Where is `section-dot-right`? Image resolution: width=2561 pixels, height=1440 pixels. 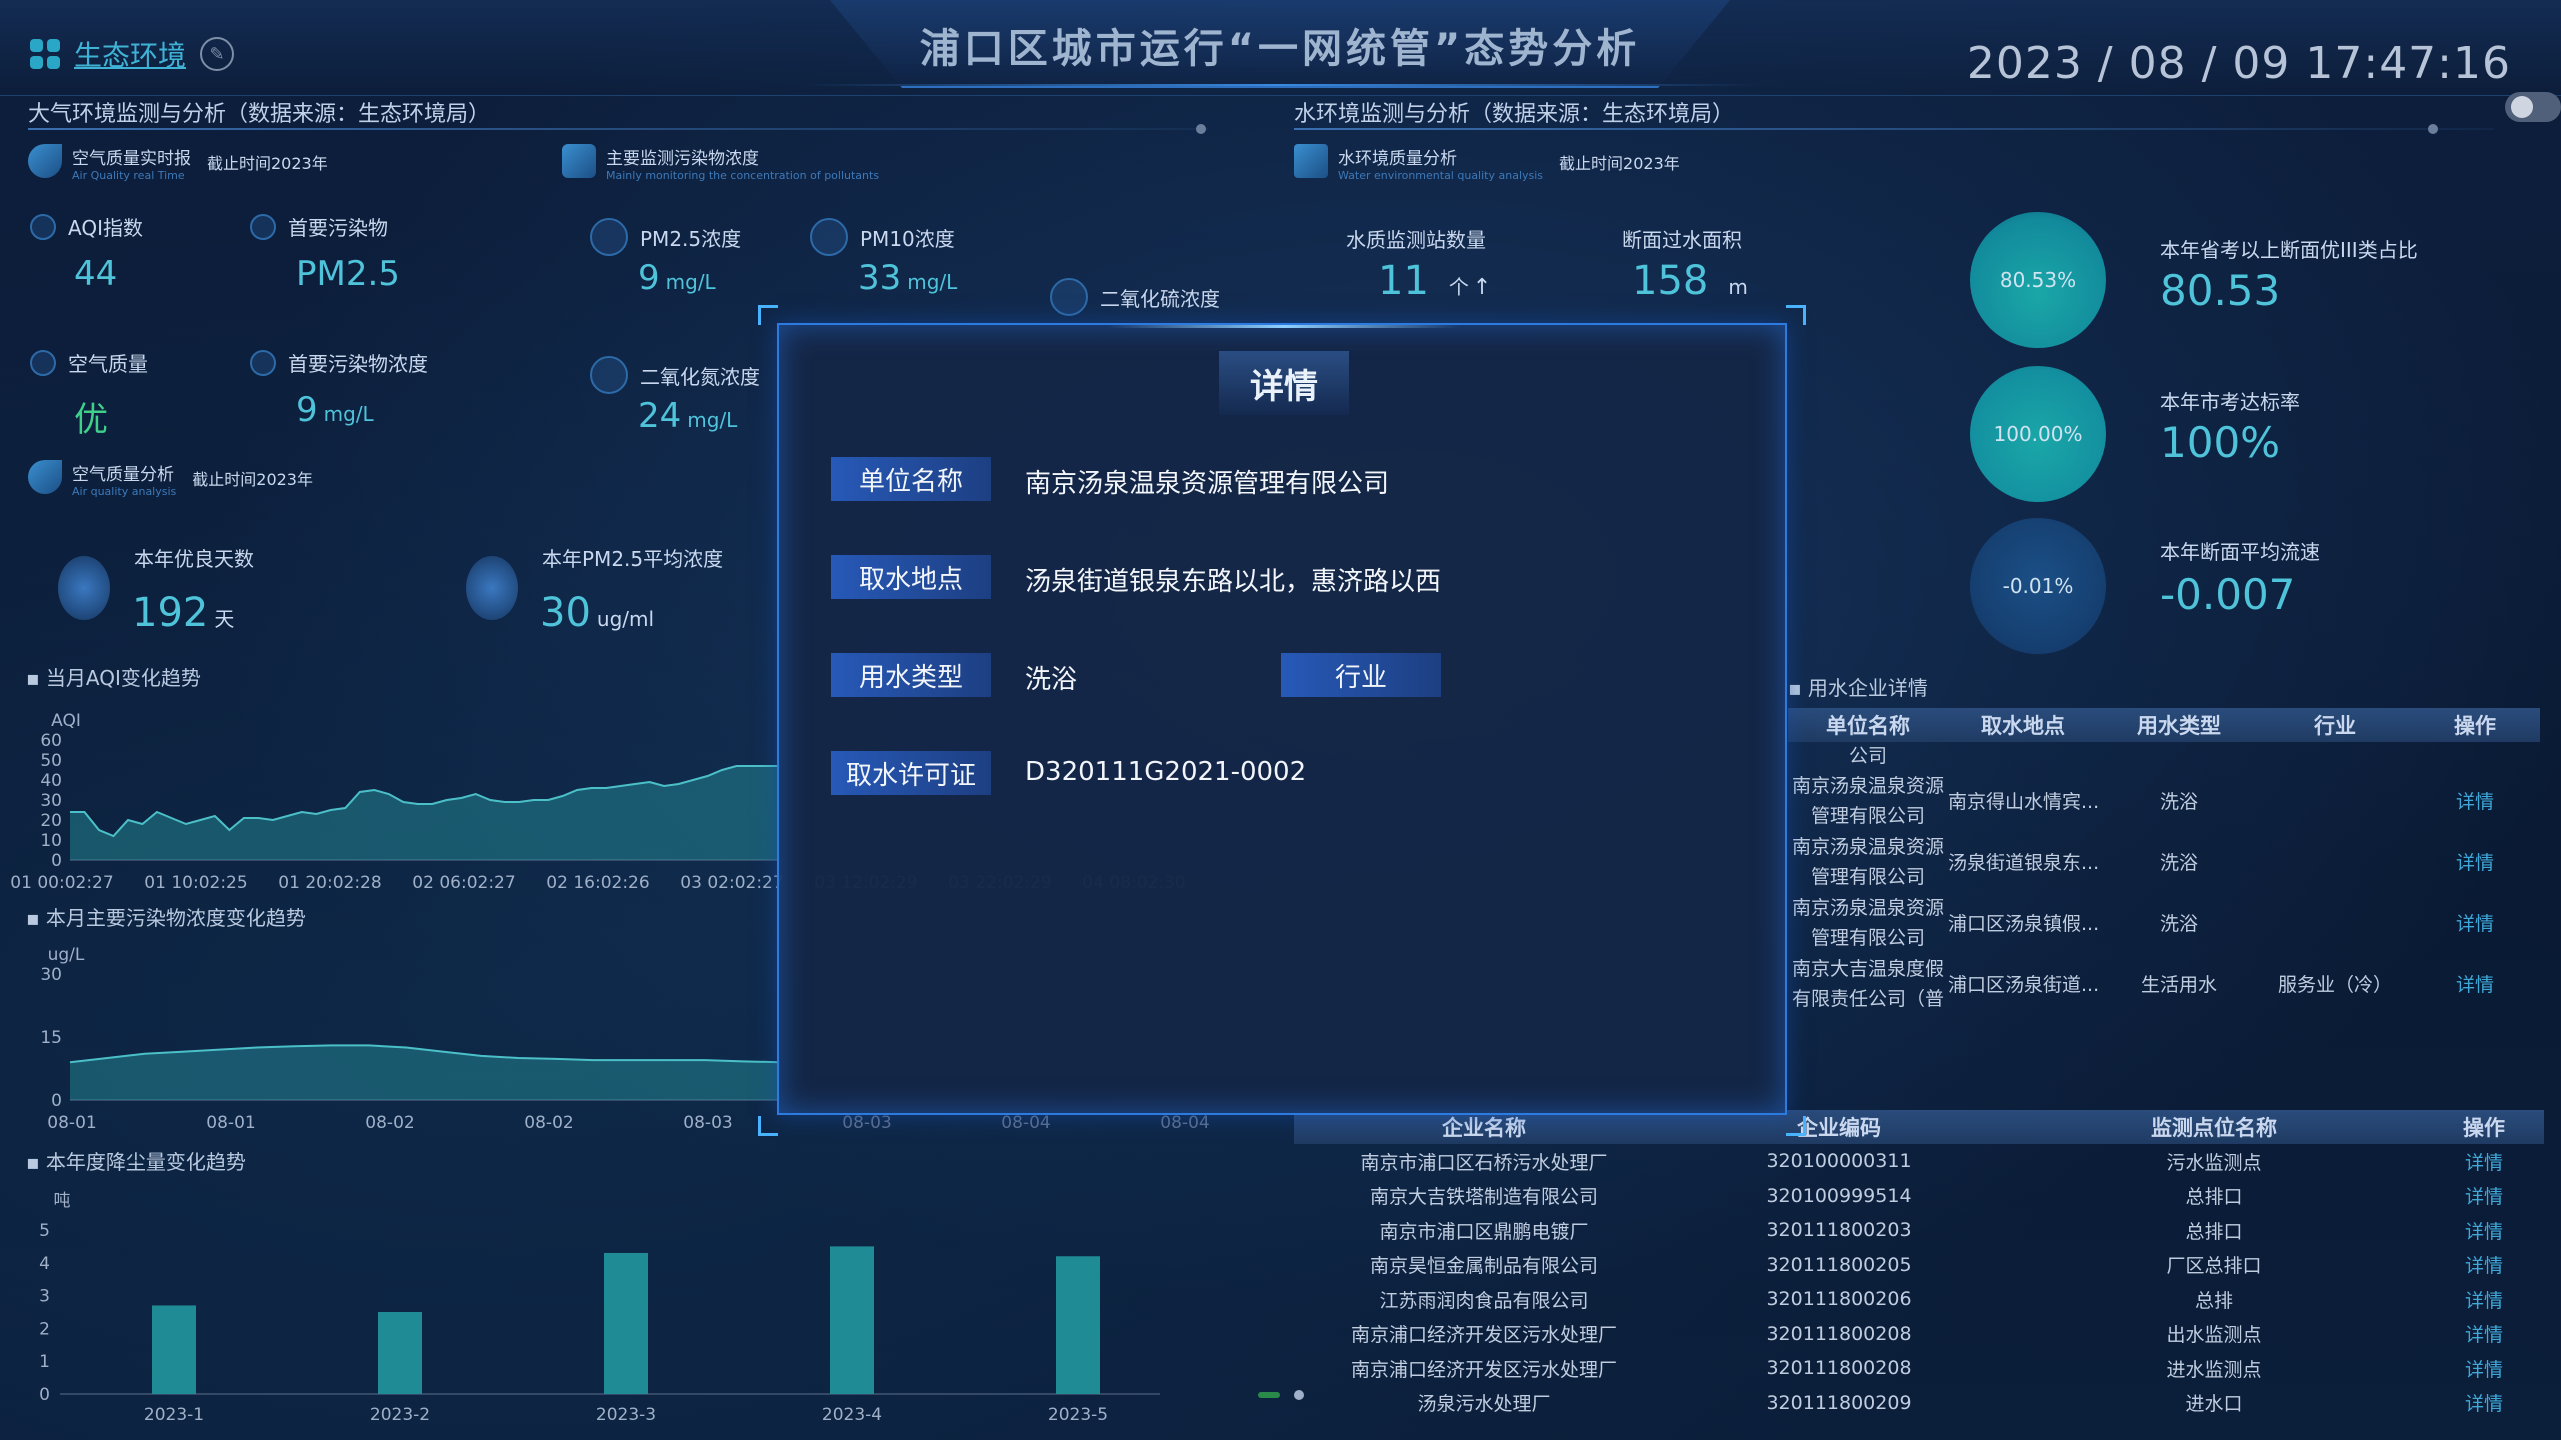
section-dot-right is located at coordinates (2433, 129).